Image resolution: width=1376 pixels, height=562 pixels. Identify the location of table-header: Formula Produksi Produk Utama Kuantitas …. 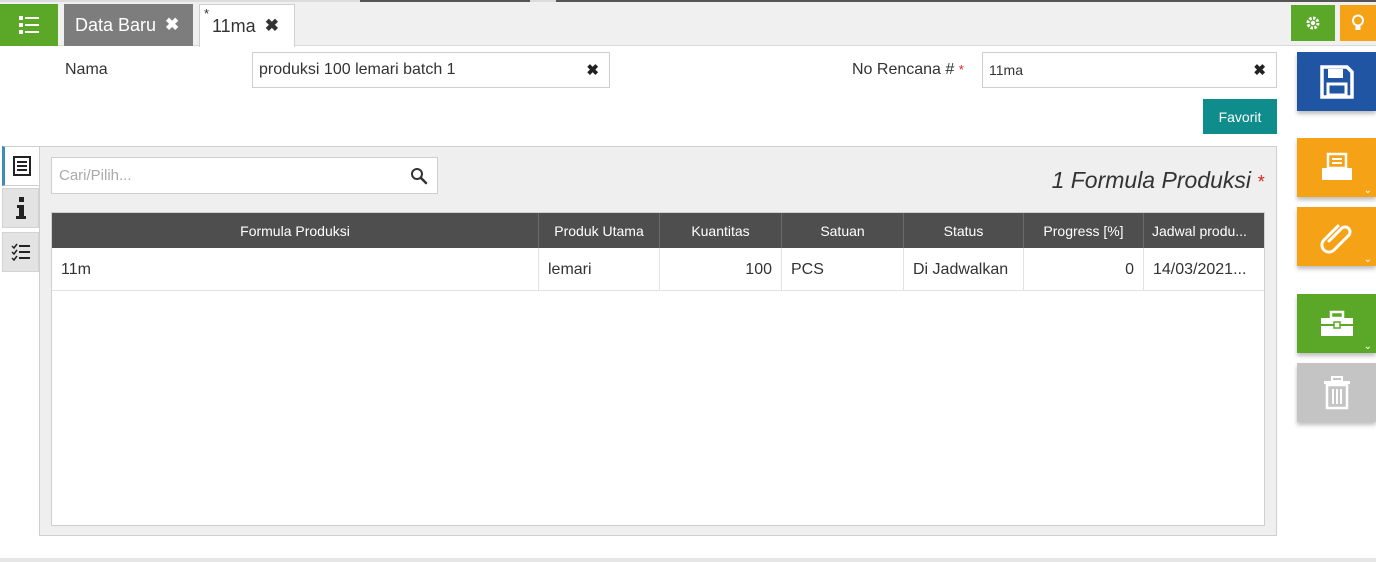
(658, 230).